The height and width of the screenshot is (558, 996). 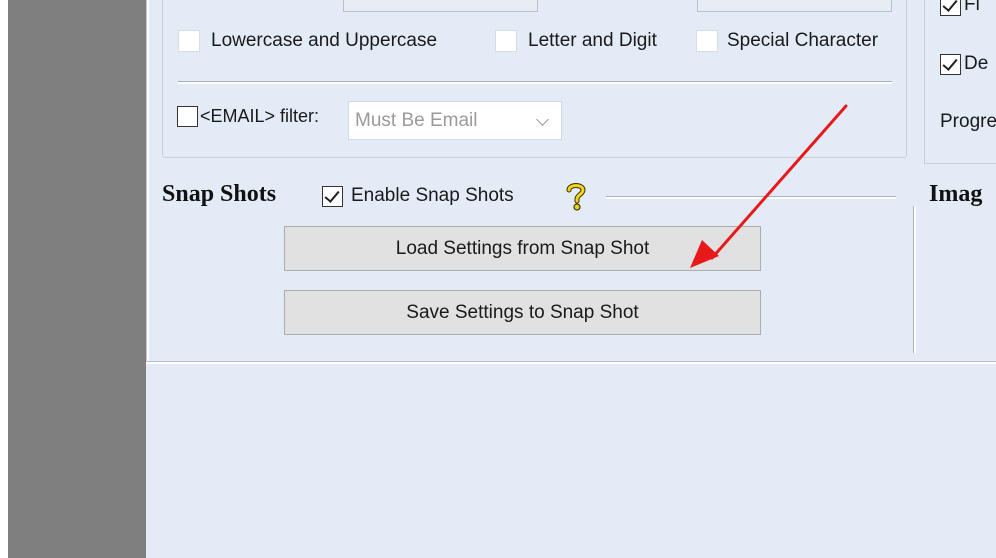 What do you see at coordinates (522, 312) in the screenshot?
I see `save-settings-button: Save Settings to Snap Shot` at bounding box center [522, 312].